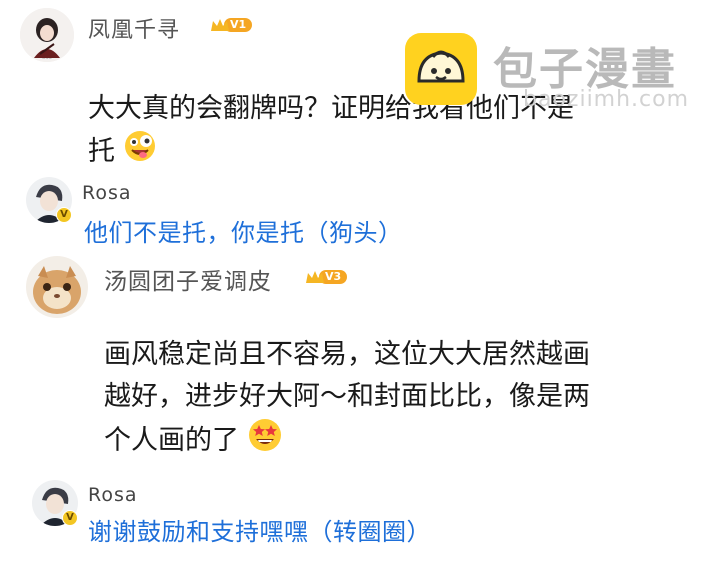 The image size is (720, 563). What do you see at coordinates (326, 277) in the screenshot?
I see `level-badge: V3` at bounding box center [326, 277].